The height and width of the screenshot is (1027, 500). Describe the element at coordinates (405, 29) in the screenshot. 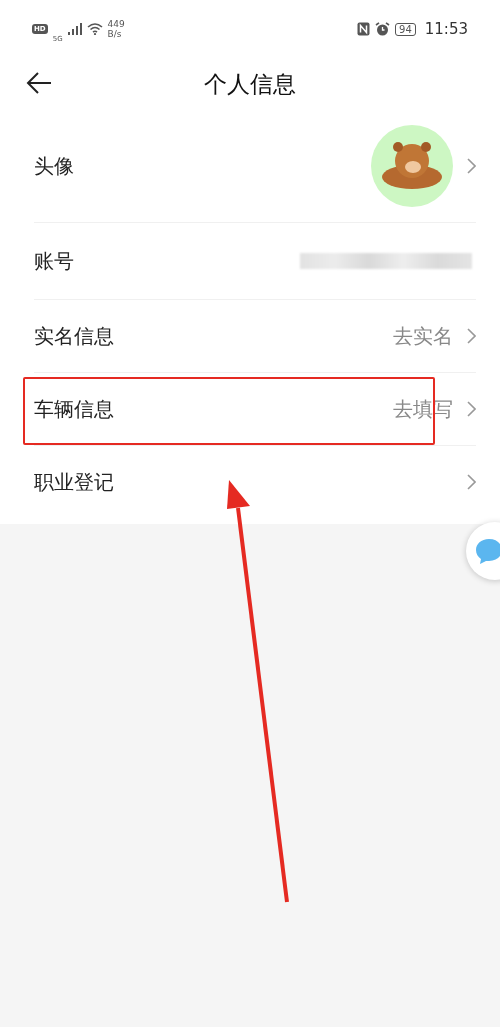

I see `battery-level: 94` at that location.